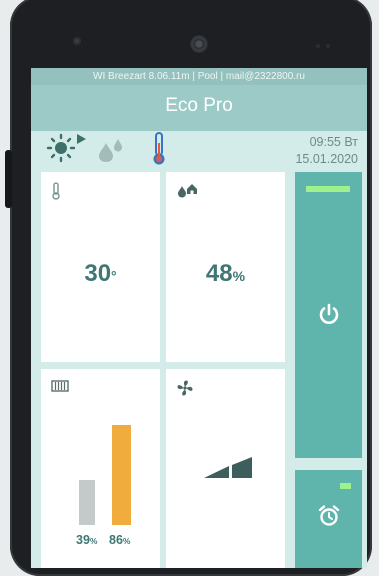 The width and height of the screenshot is (379, 576). Describe the element at coordinates (326, 159) in the screenshot. I see `clock-date: 15.01.2020` at that location.